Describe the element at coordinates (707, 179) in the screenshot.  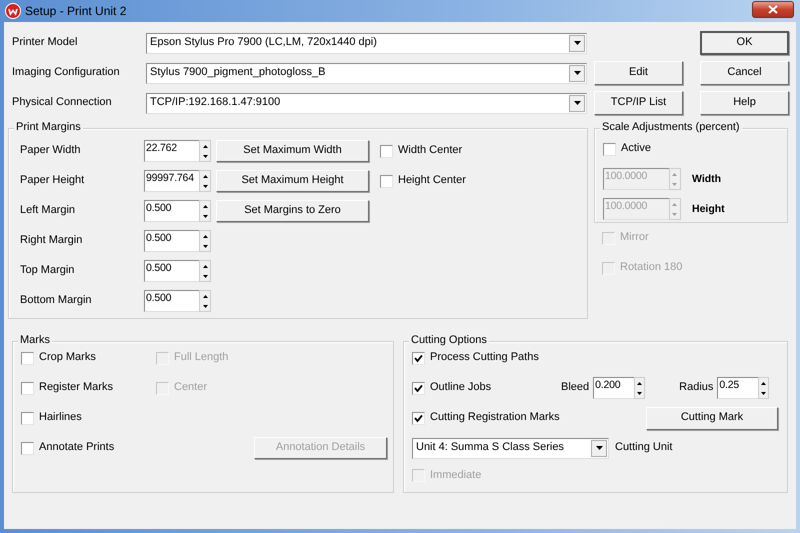
I see `field-label: Width` at that location.